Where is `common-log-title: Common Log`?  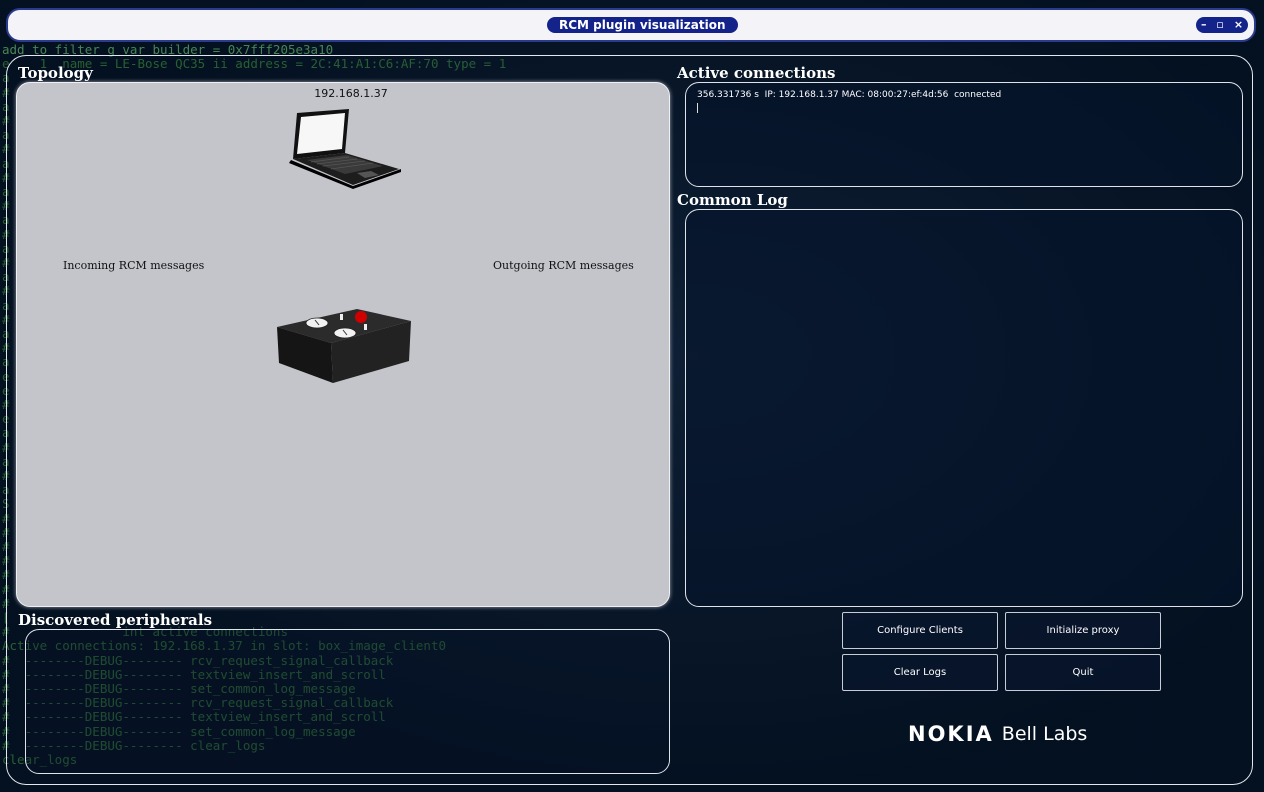
common-log-title: Common Log is located at coordinates (732, 200).